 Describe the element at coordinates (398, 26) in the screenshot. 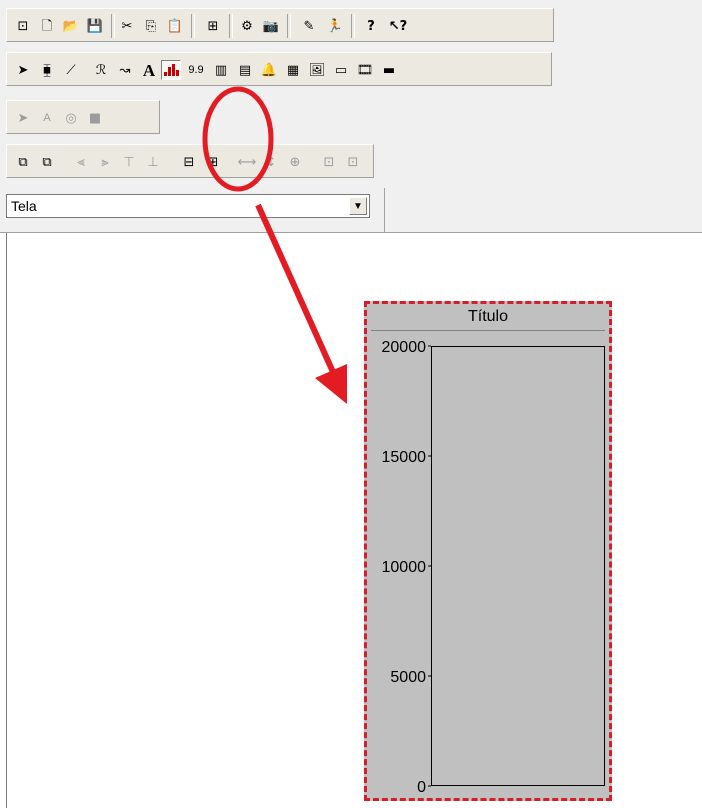

I see `context-help-icon: ↖?` at that location.